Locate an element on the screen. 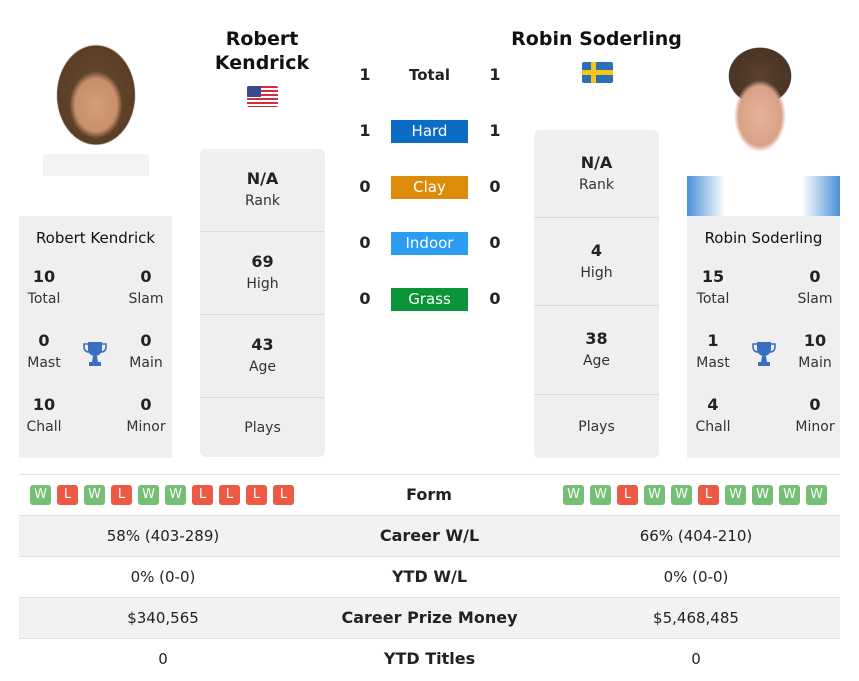  surface-badge-clay: Clay is located at coordinates (429, 187).